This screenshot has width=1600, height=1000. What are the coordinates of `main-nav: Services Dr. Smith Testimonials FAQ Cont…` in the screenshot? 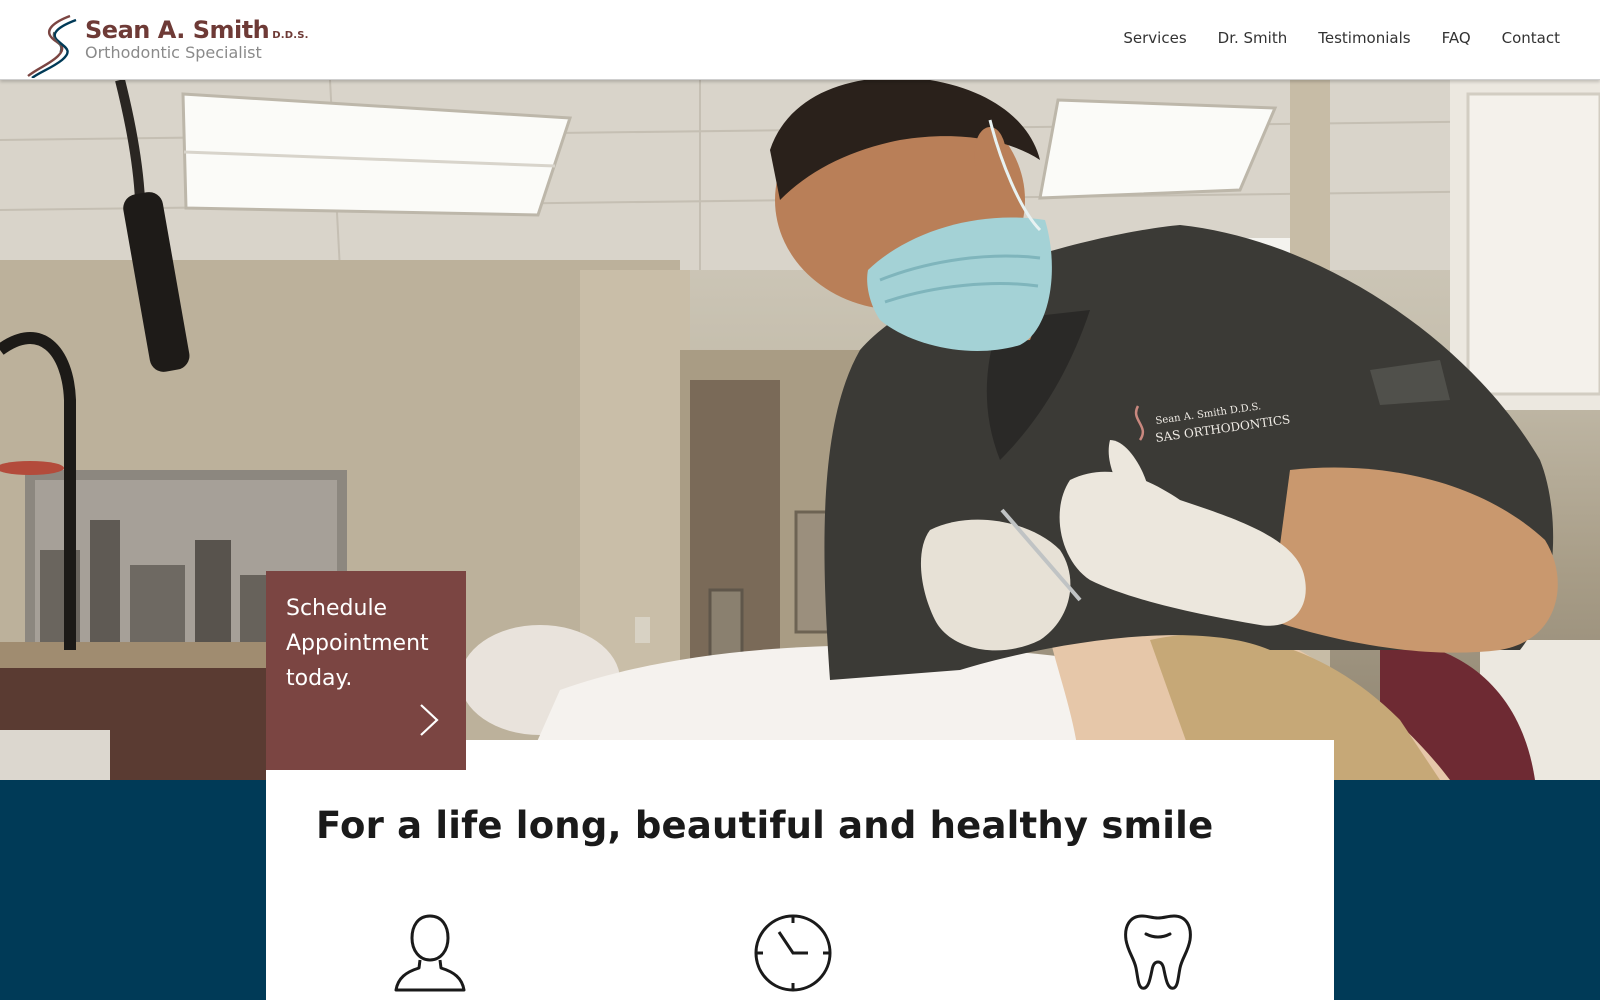 It's located at (1326, 38).